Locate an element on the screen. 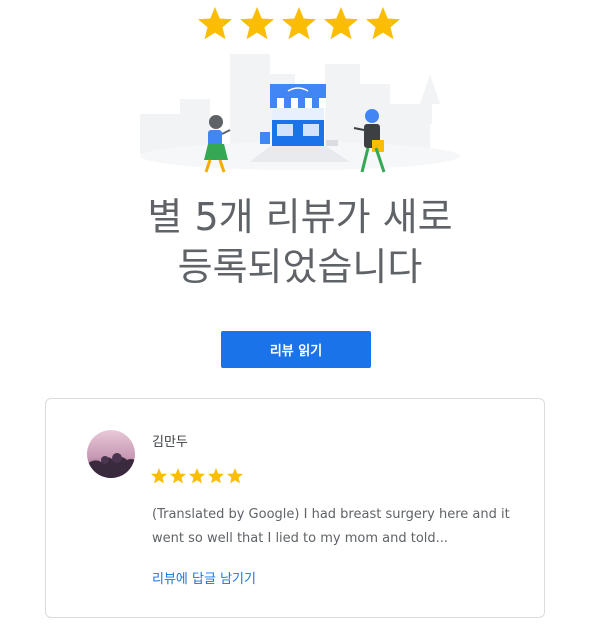 The width and height of the screenshot is (600, 635). storefront-scene is located at coordinates (300, 113).